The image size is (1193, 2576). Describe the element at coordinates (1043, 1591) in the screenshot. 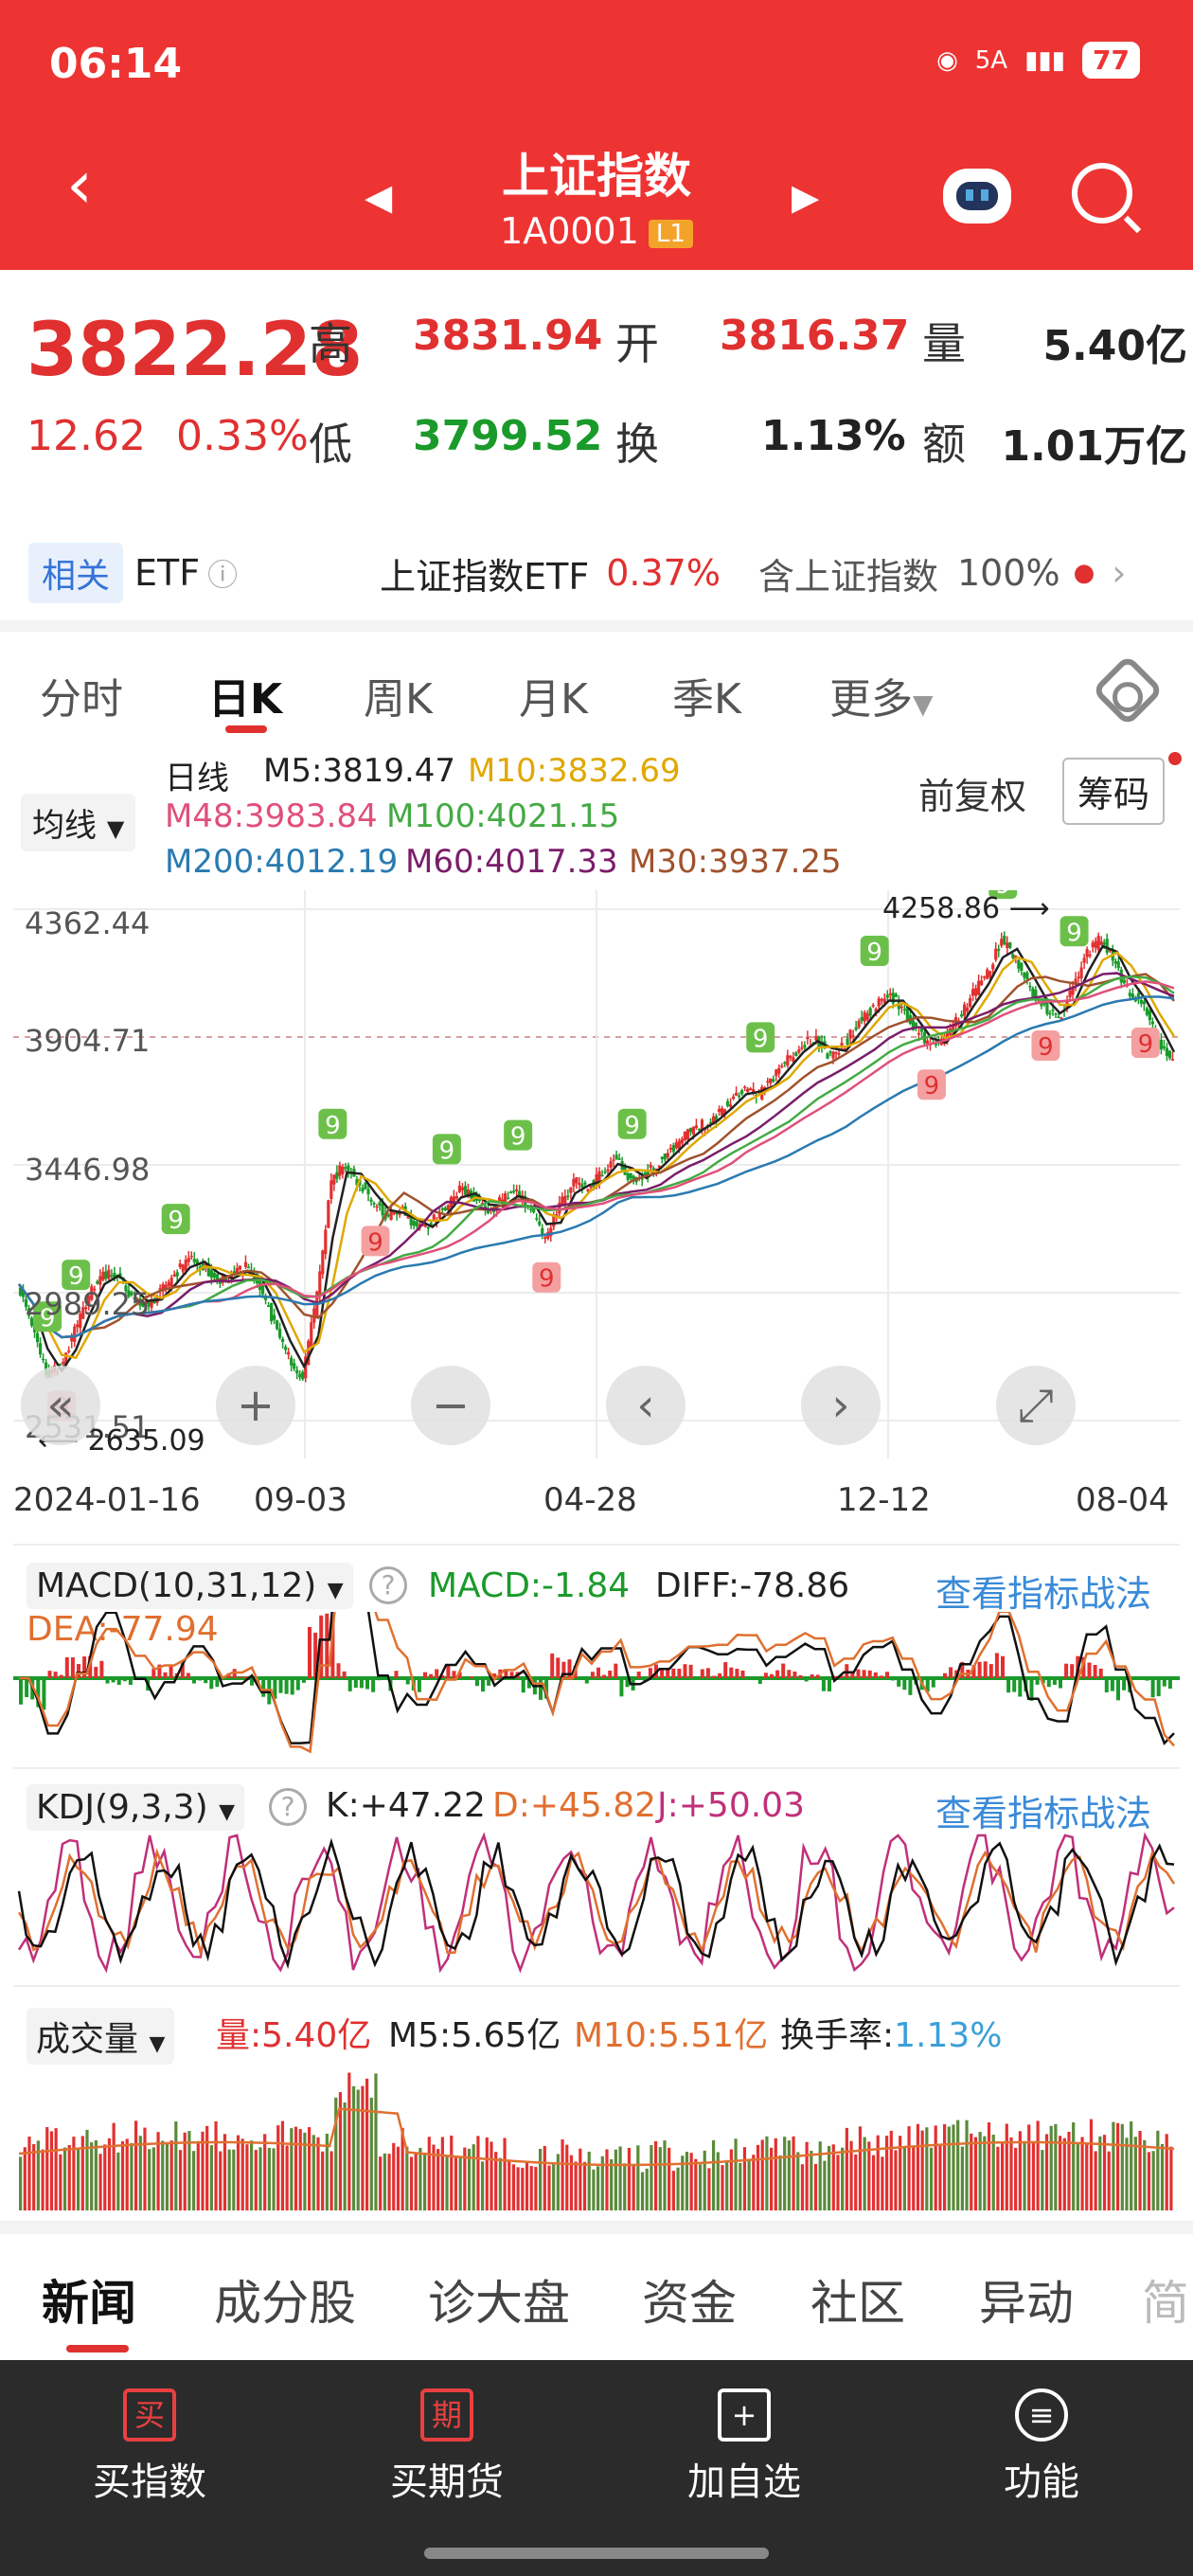

I see `macd-strategy-link: 查看指标战法` at that location.